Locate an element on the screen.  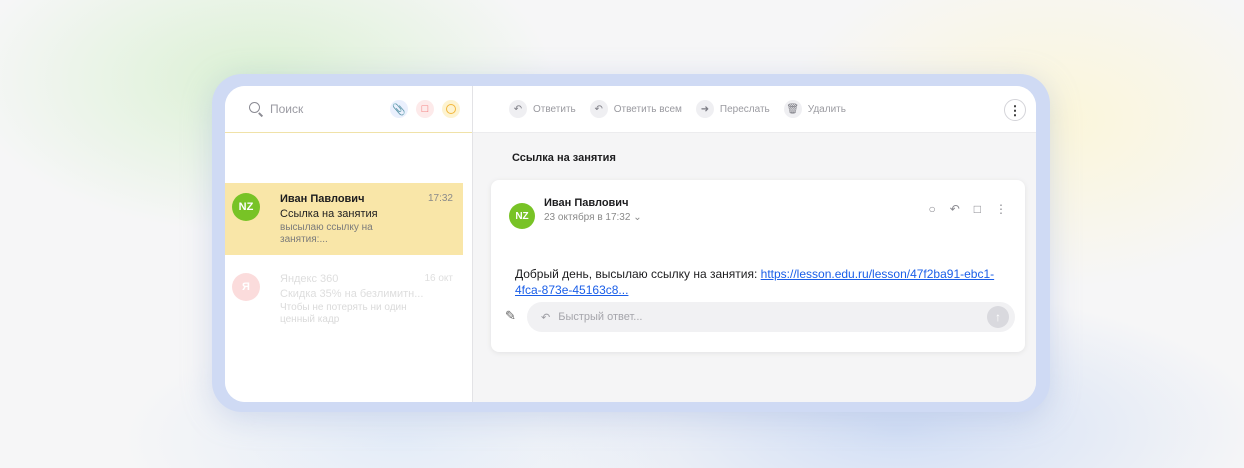
forward-label: Переслать is located at coordinates (744, 109).